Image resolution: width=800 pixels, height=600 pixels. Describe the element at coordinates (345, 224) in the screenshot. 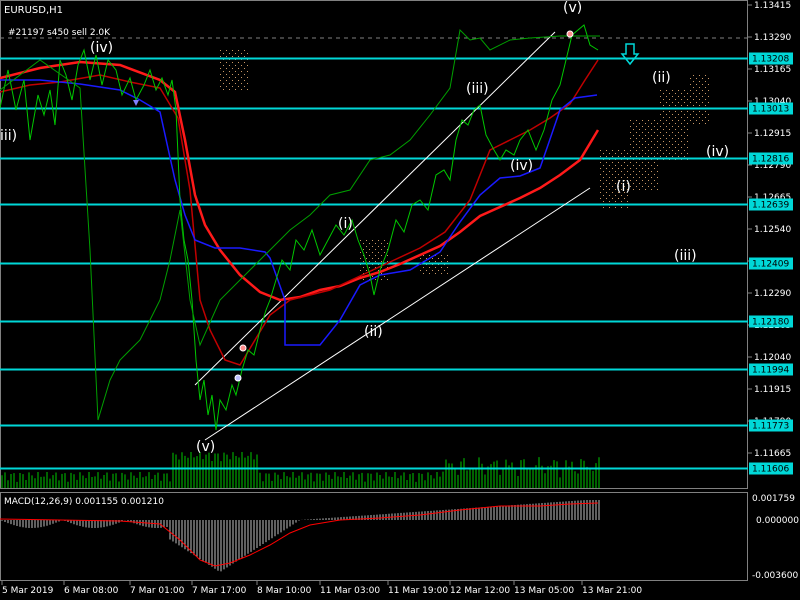

I see `wave-label-i: (i)` at that location.